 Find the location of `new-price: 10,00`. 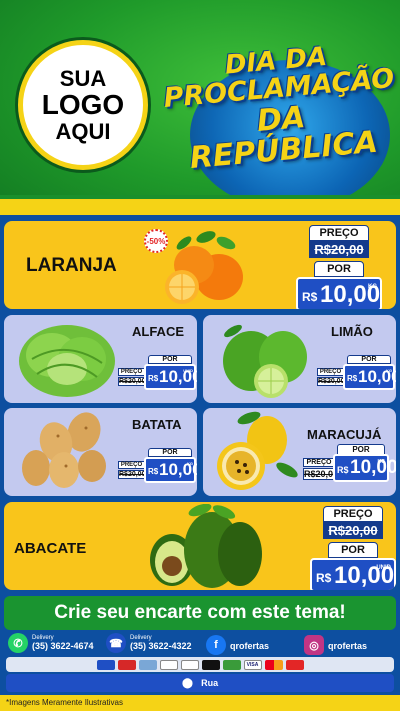

new-price: 10,00 is located at coordinates (373, 467).